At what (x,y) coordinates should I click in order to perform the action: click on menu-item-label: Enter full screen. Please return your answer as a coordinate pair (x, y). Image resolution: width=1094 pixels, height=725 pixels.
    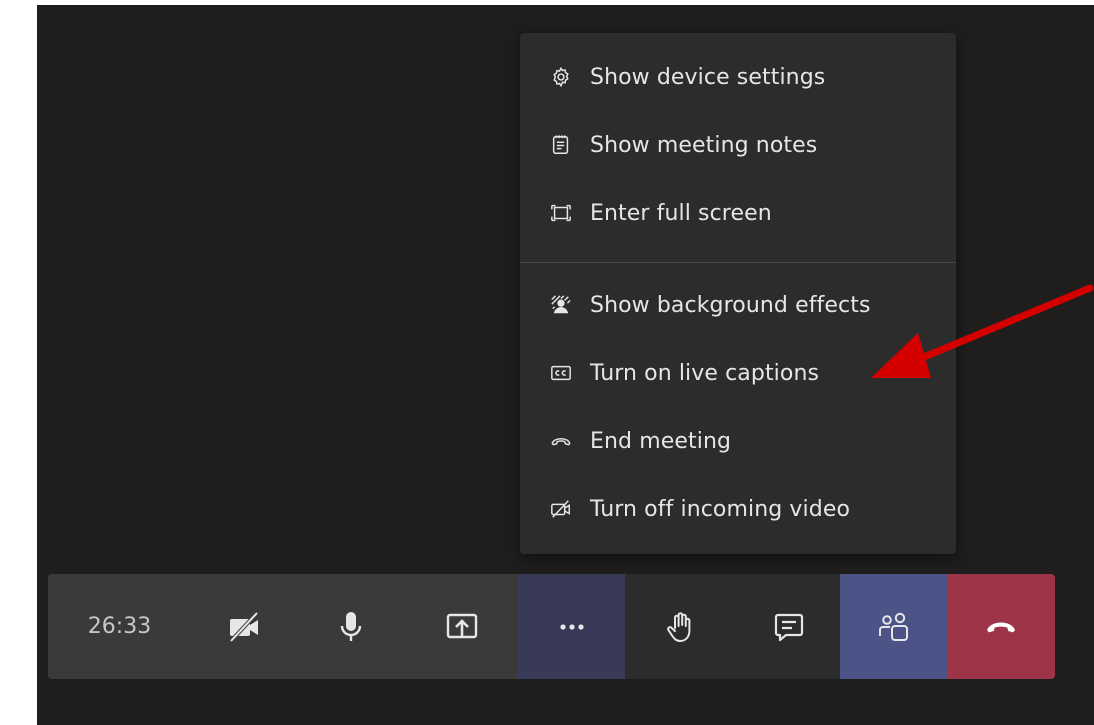
    Looking at the image, I should click on (681, 213).